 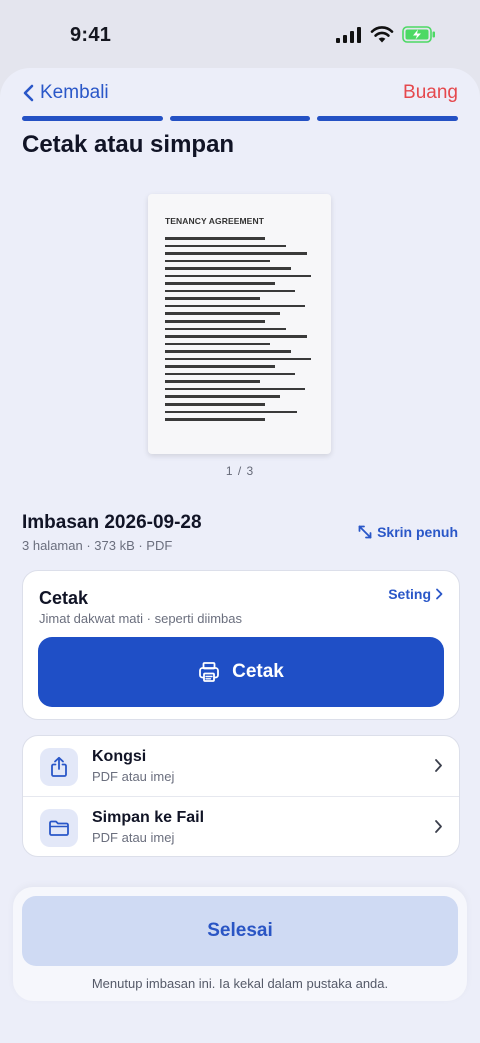 I want to click on share-icon, so click(x=59, y=767).